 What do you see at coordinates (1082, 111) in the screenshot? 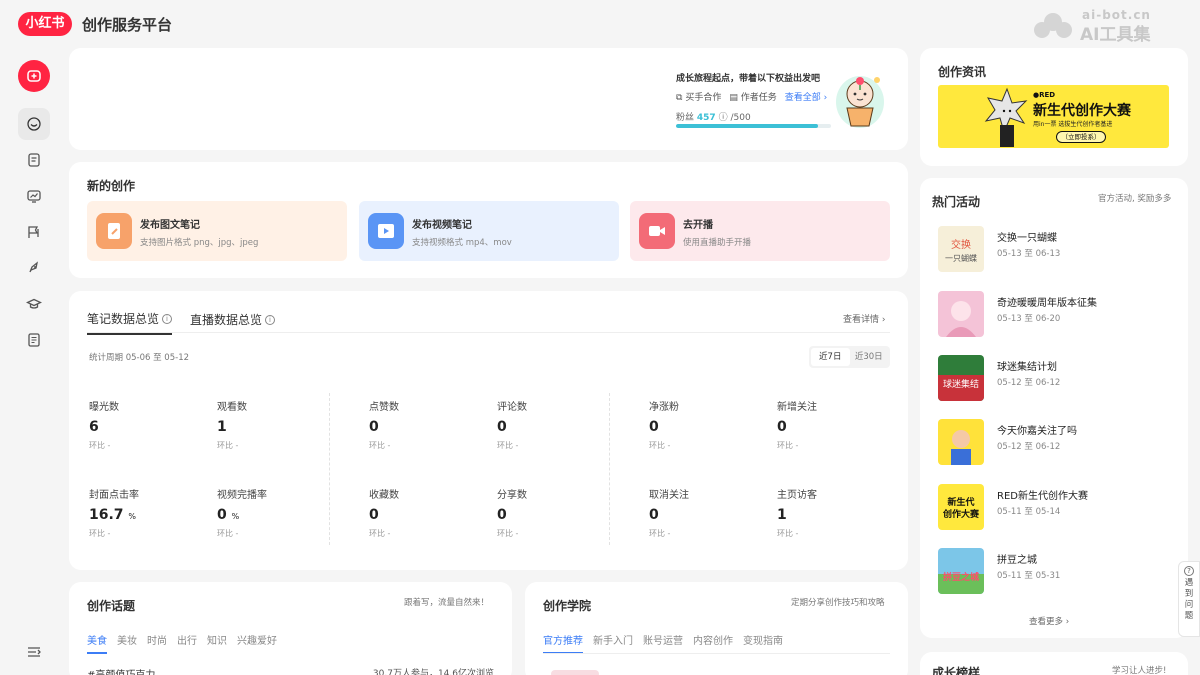
I see `banner-title: 新生代创作大赛` at bounding box center [1082, 111].